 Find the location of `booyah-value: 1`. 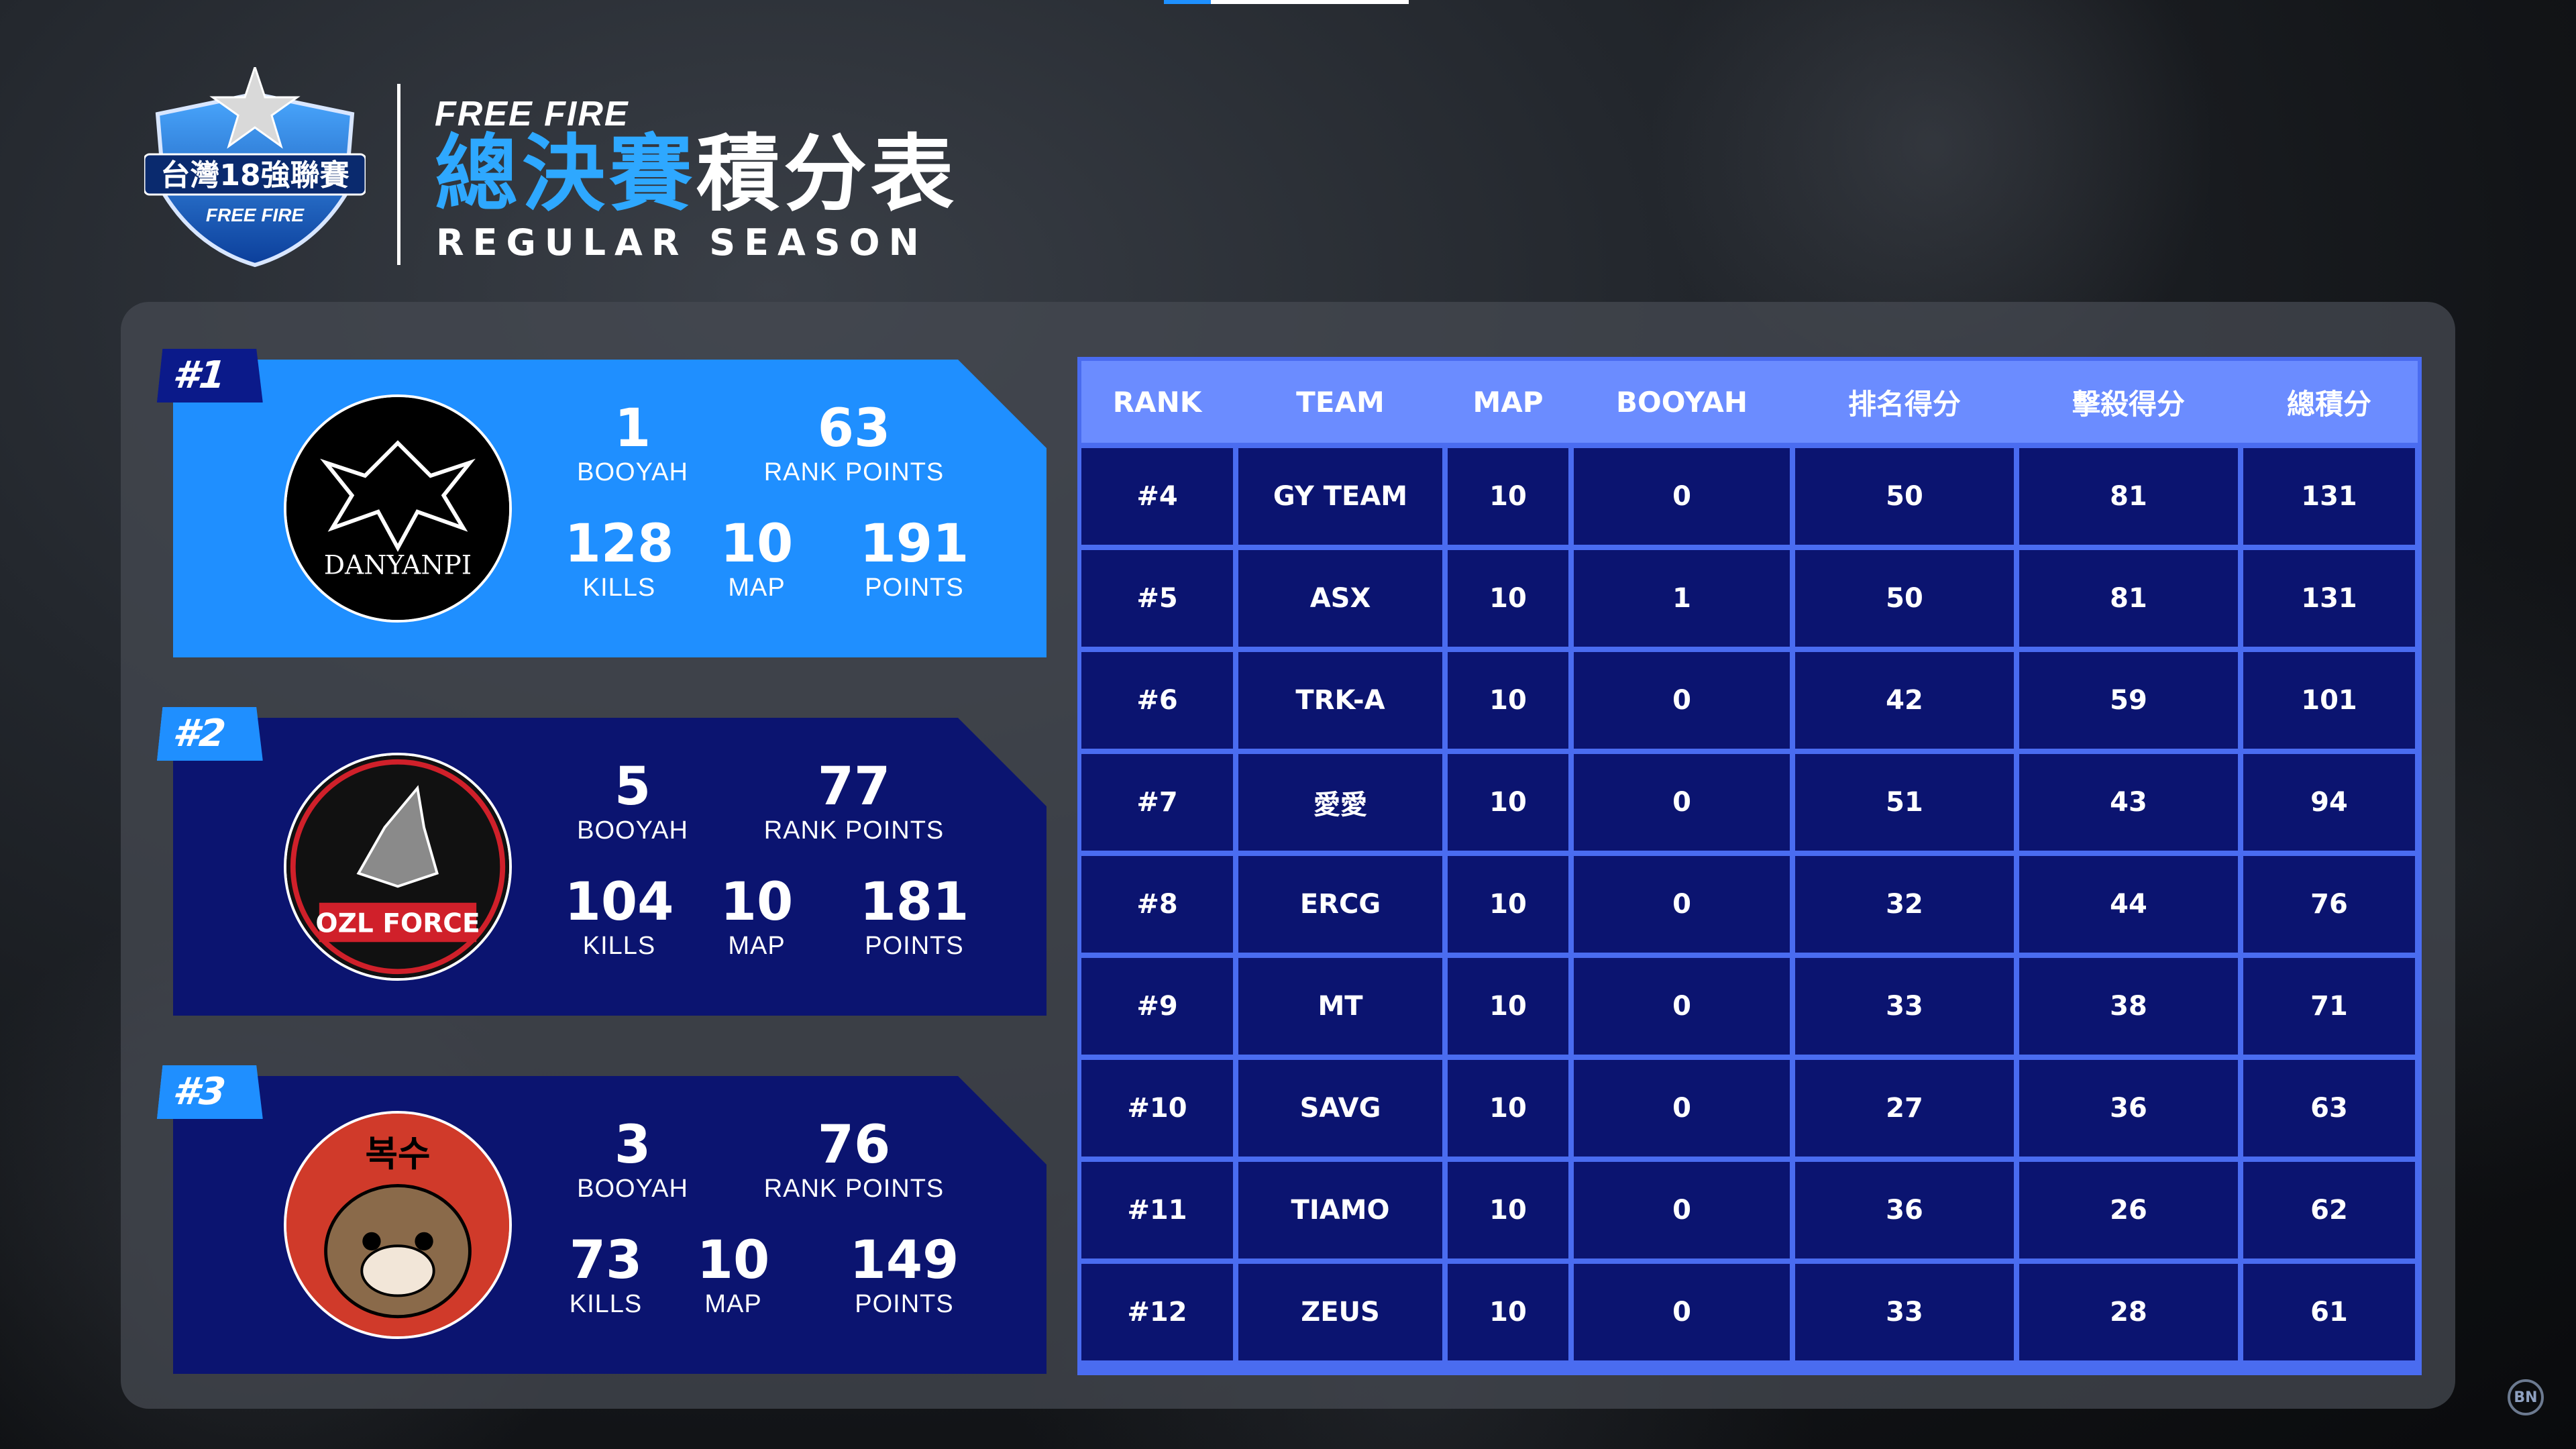

booyah-value: 1 is located at coordinates (632, 428).